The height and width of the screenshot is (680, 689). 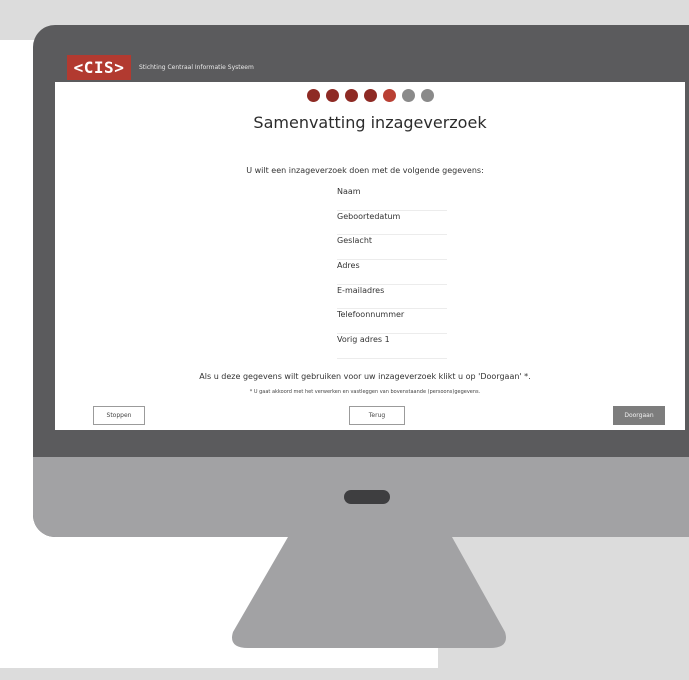 I want to click on continue-button: Doorgaan, so click(x=639, y=415).